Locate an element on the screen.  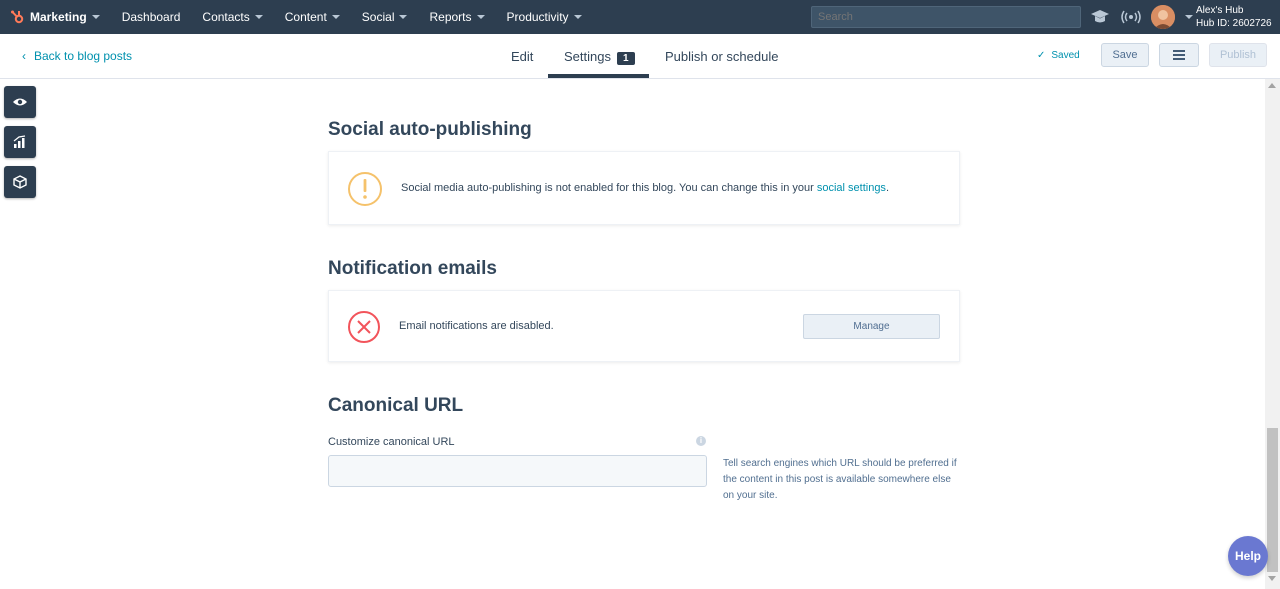
save-label: Save is located at coordinates (1125, 55).